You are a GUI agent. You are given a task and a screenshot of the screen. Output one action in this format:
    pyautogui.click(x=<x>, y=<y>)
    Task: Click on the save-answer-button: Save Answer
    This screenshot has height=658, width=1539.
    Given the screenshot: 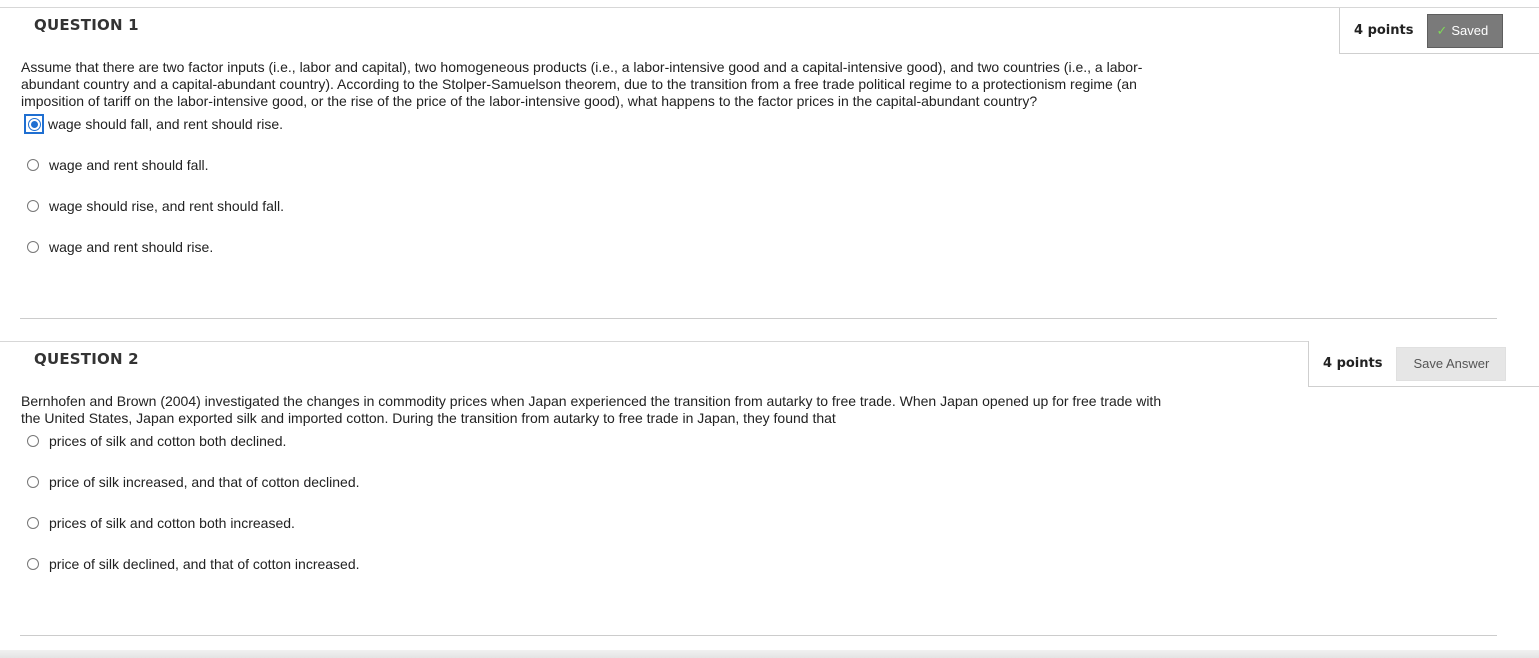 What is the action you would take?
    pyautogui.click(x=1451, y=363)
    